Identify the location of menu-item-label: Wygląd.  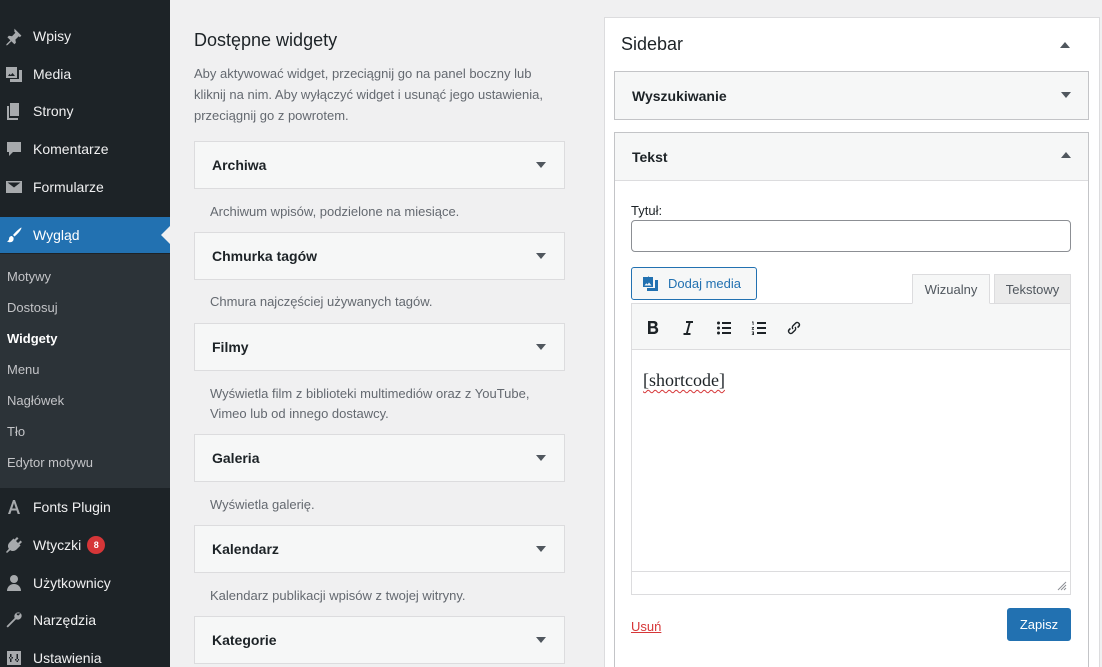
(56, 235).